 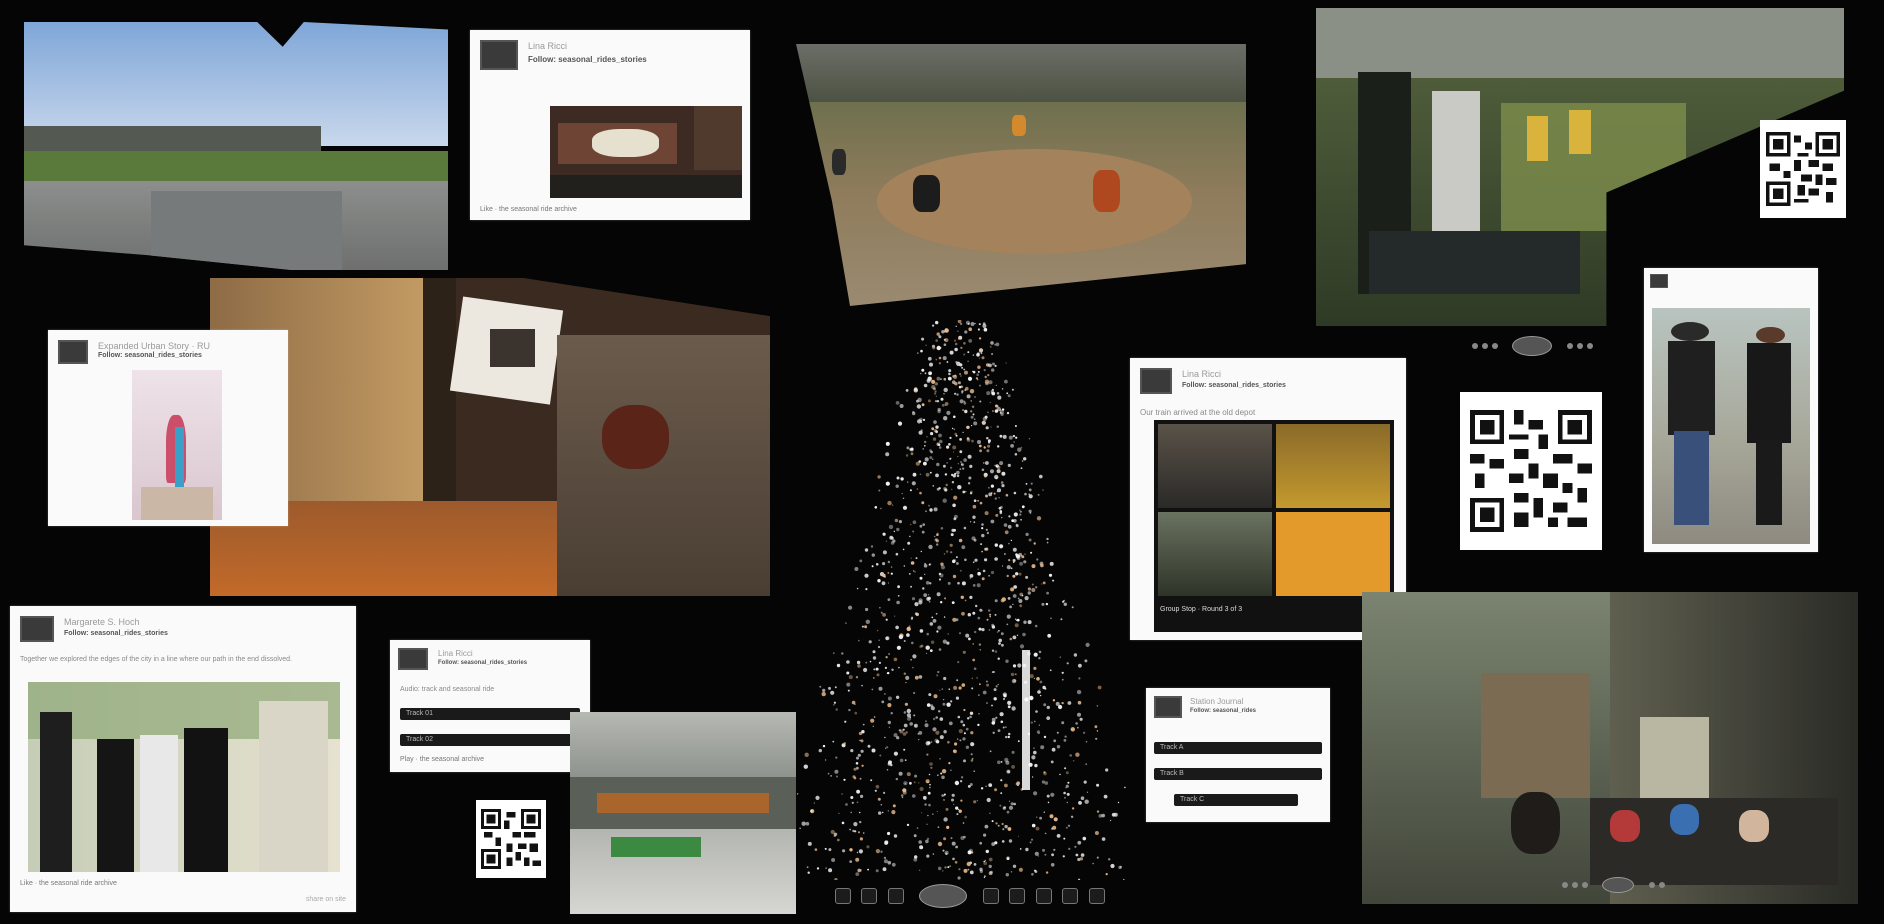 I want to click on dot-icon, so click(x=1579, y=346).